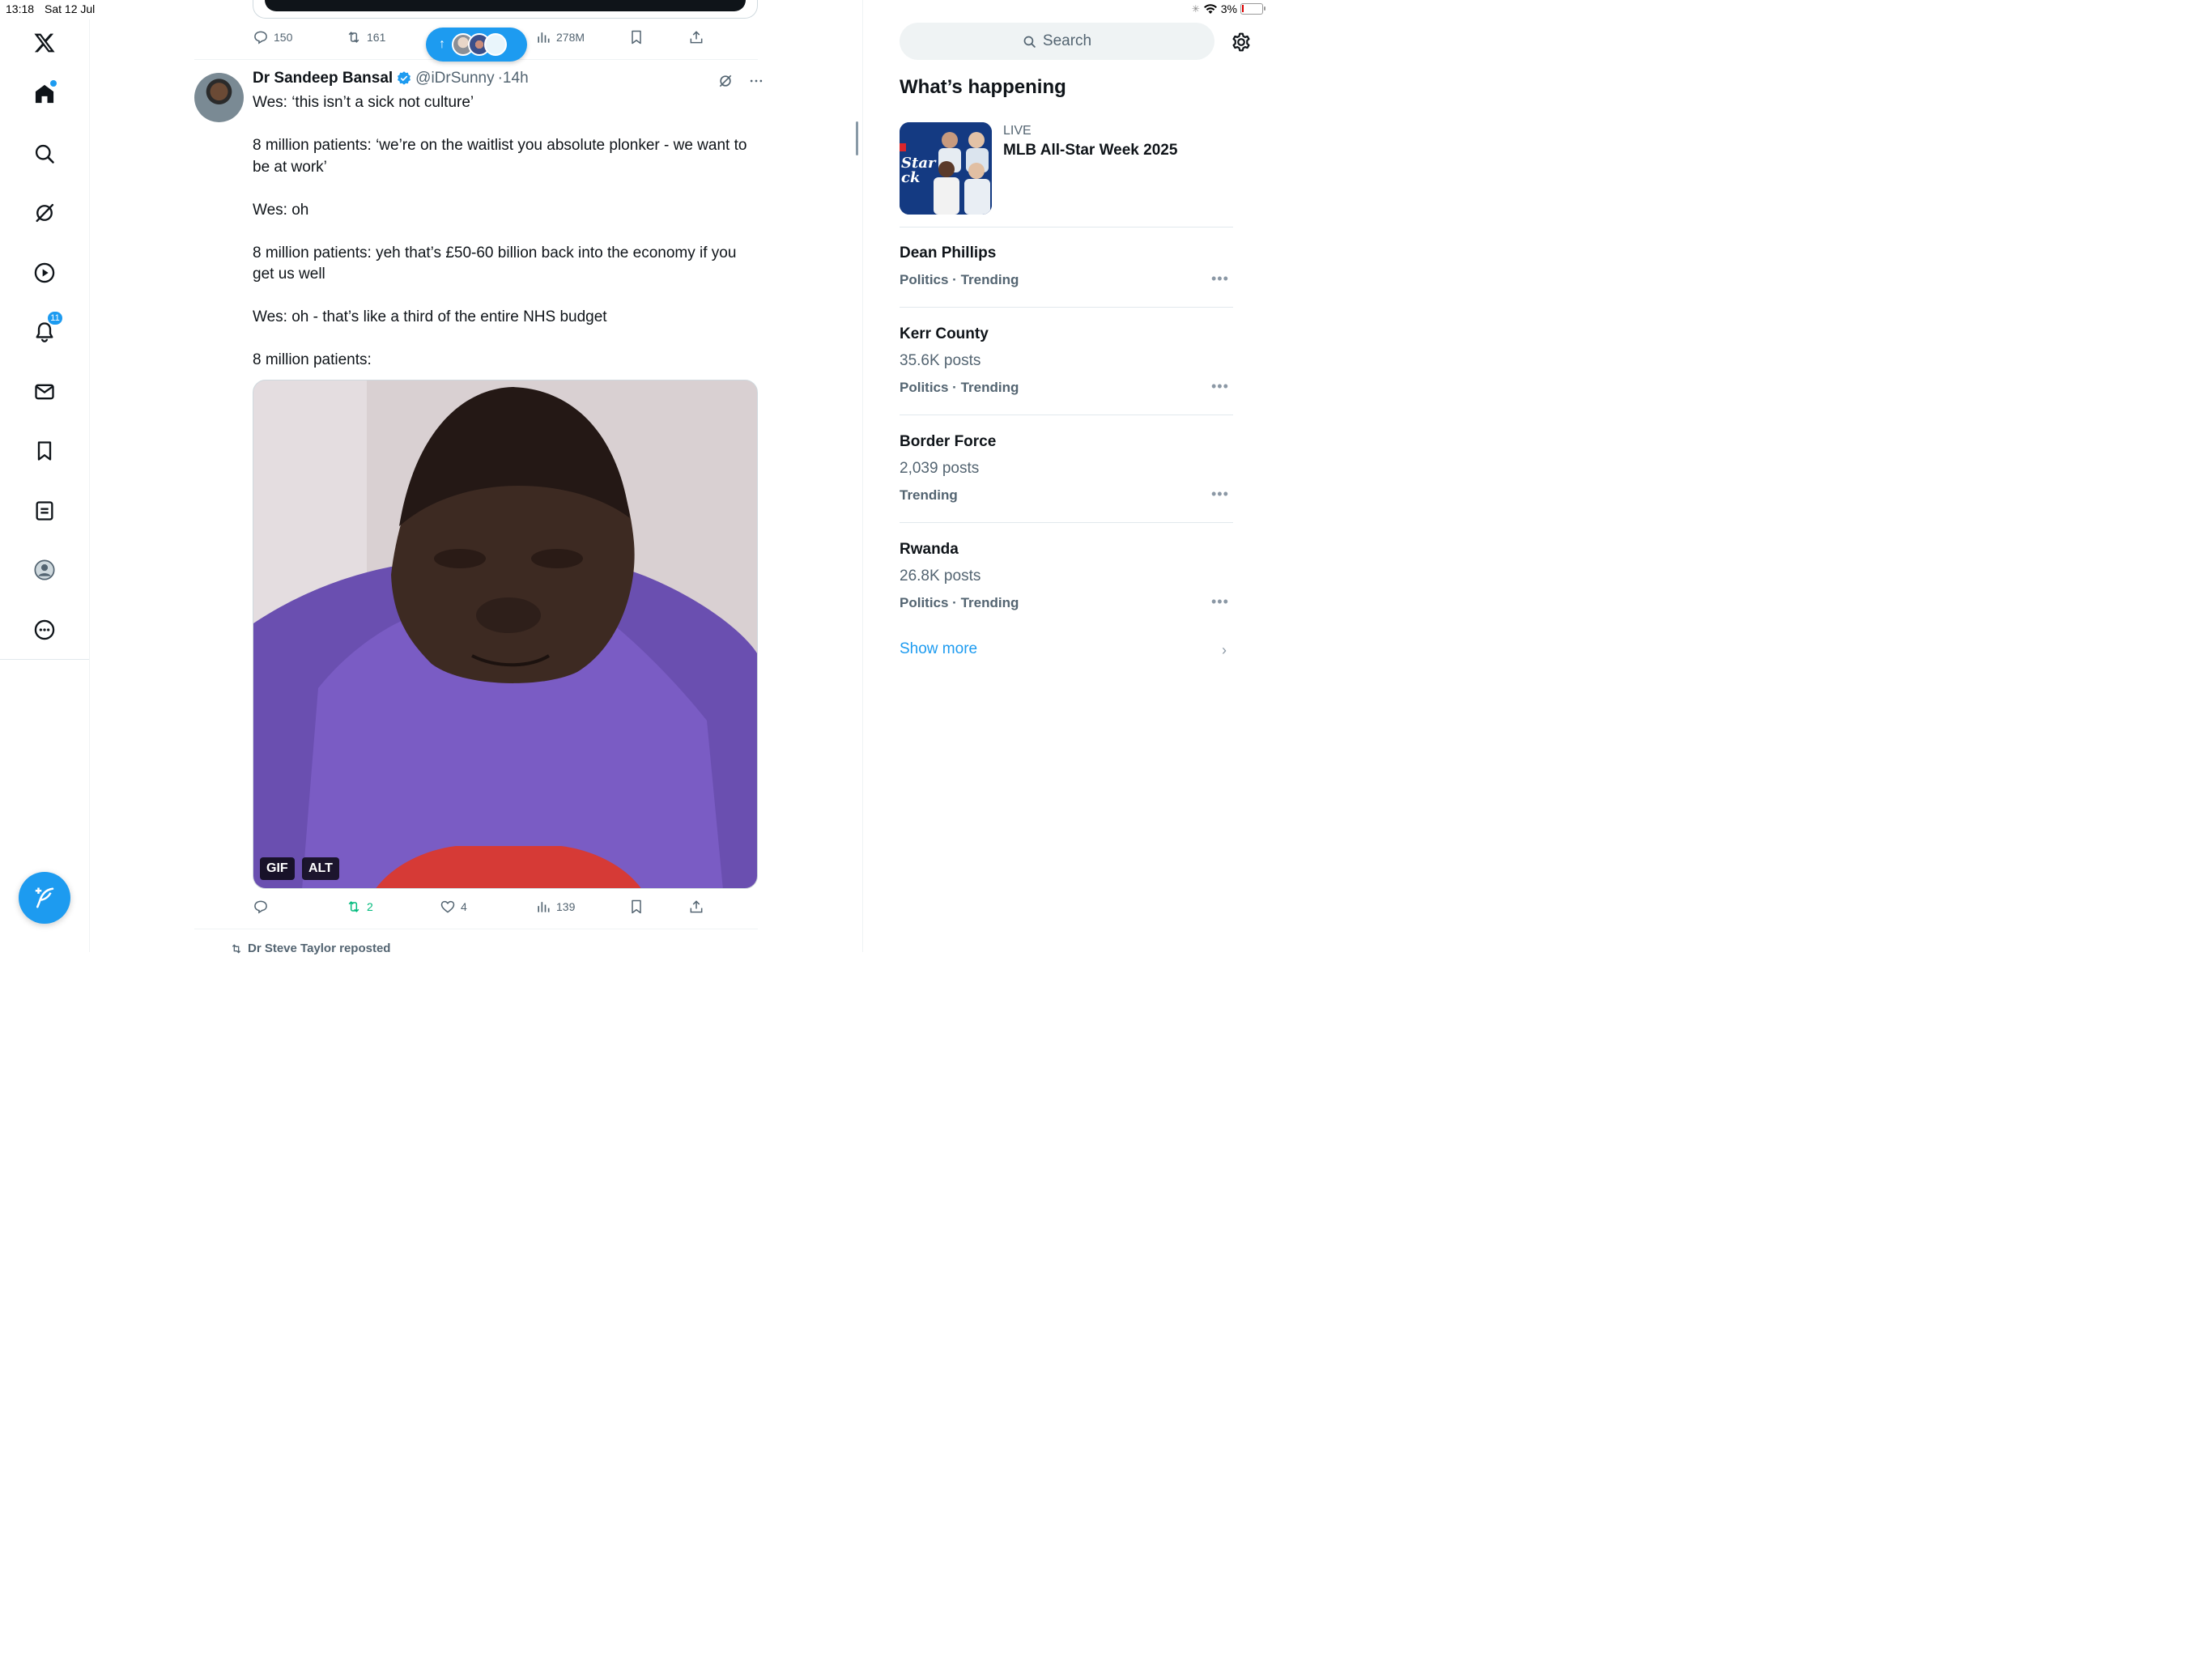  Describe the element at coordinates (480, 906) in the screenshot. I see `tweet-actions: 2 4 139` at that location.